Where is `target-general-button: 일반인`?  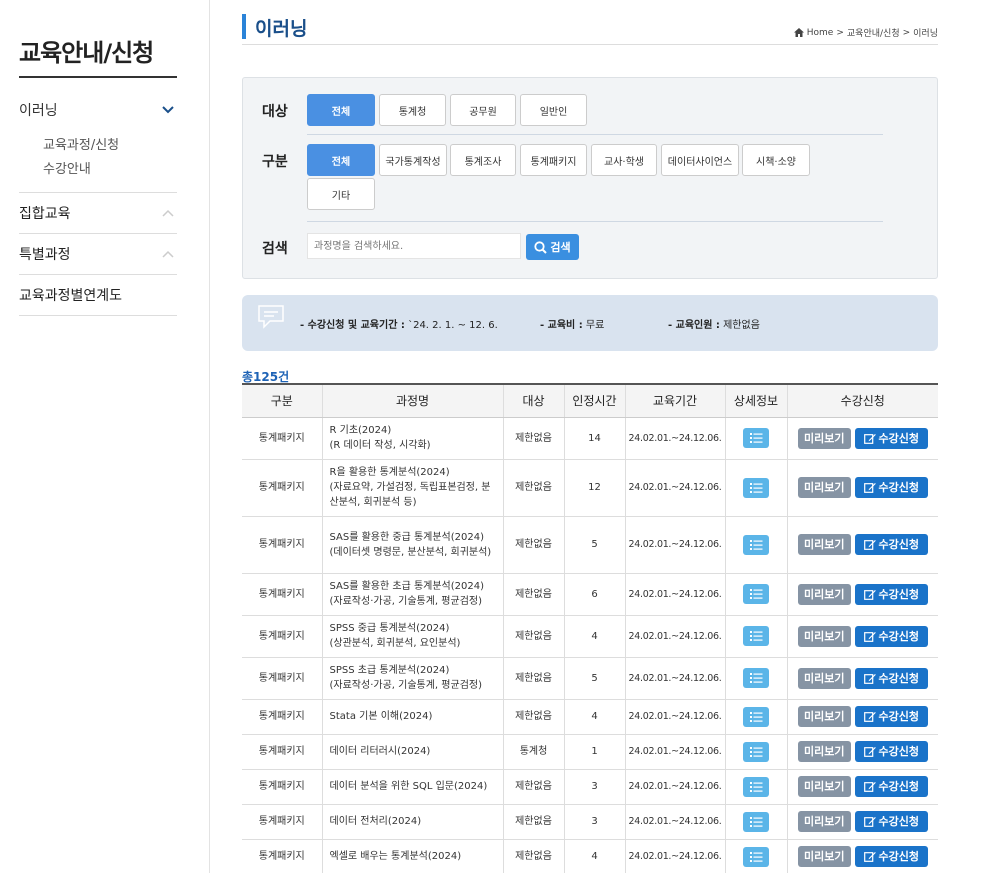 target-general-button: 일반인 is located at coordinates (553, 110).